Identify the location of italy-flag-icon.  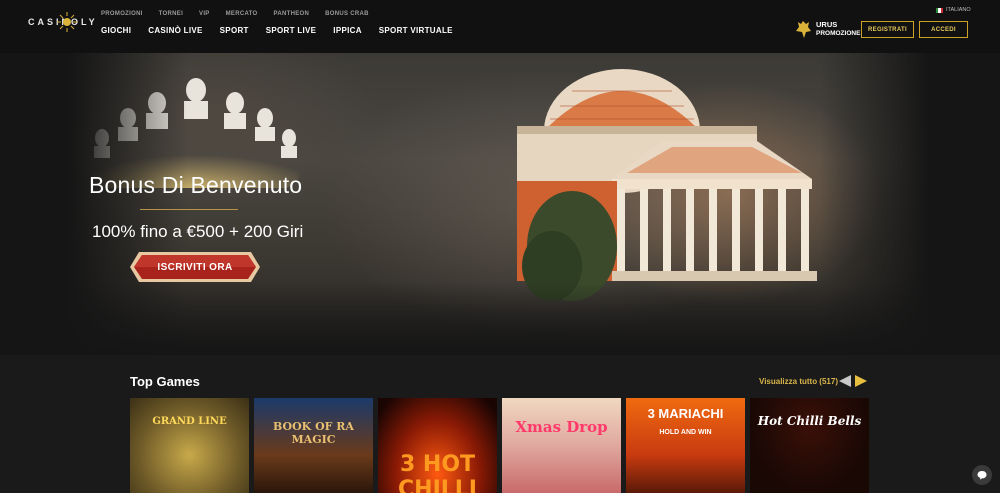
(939, 10).